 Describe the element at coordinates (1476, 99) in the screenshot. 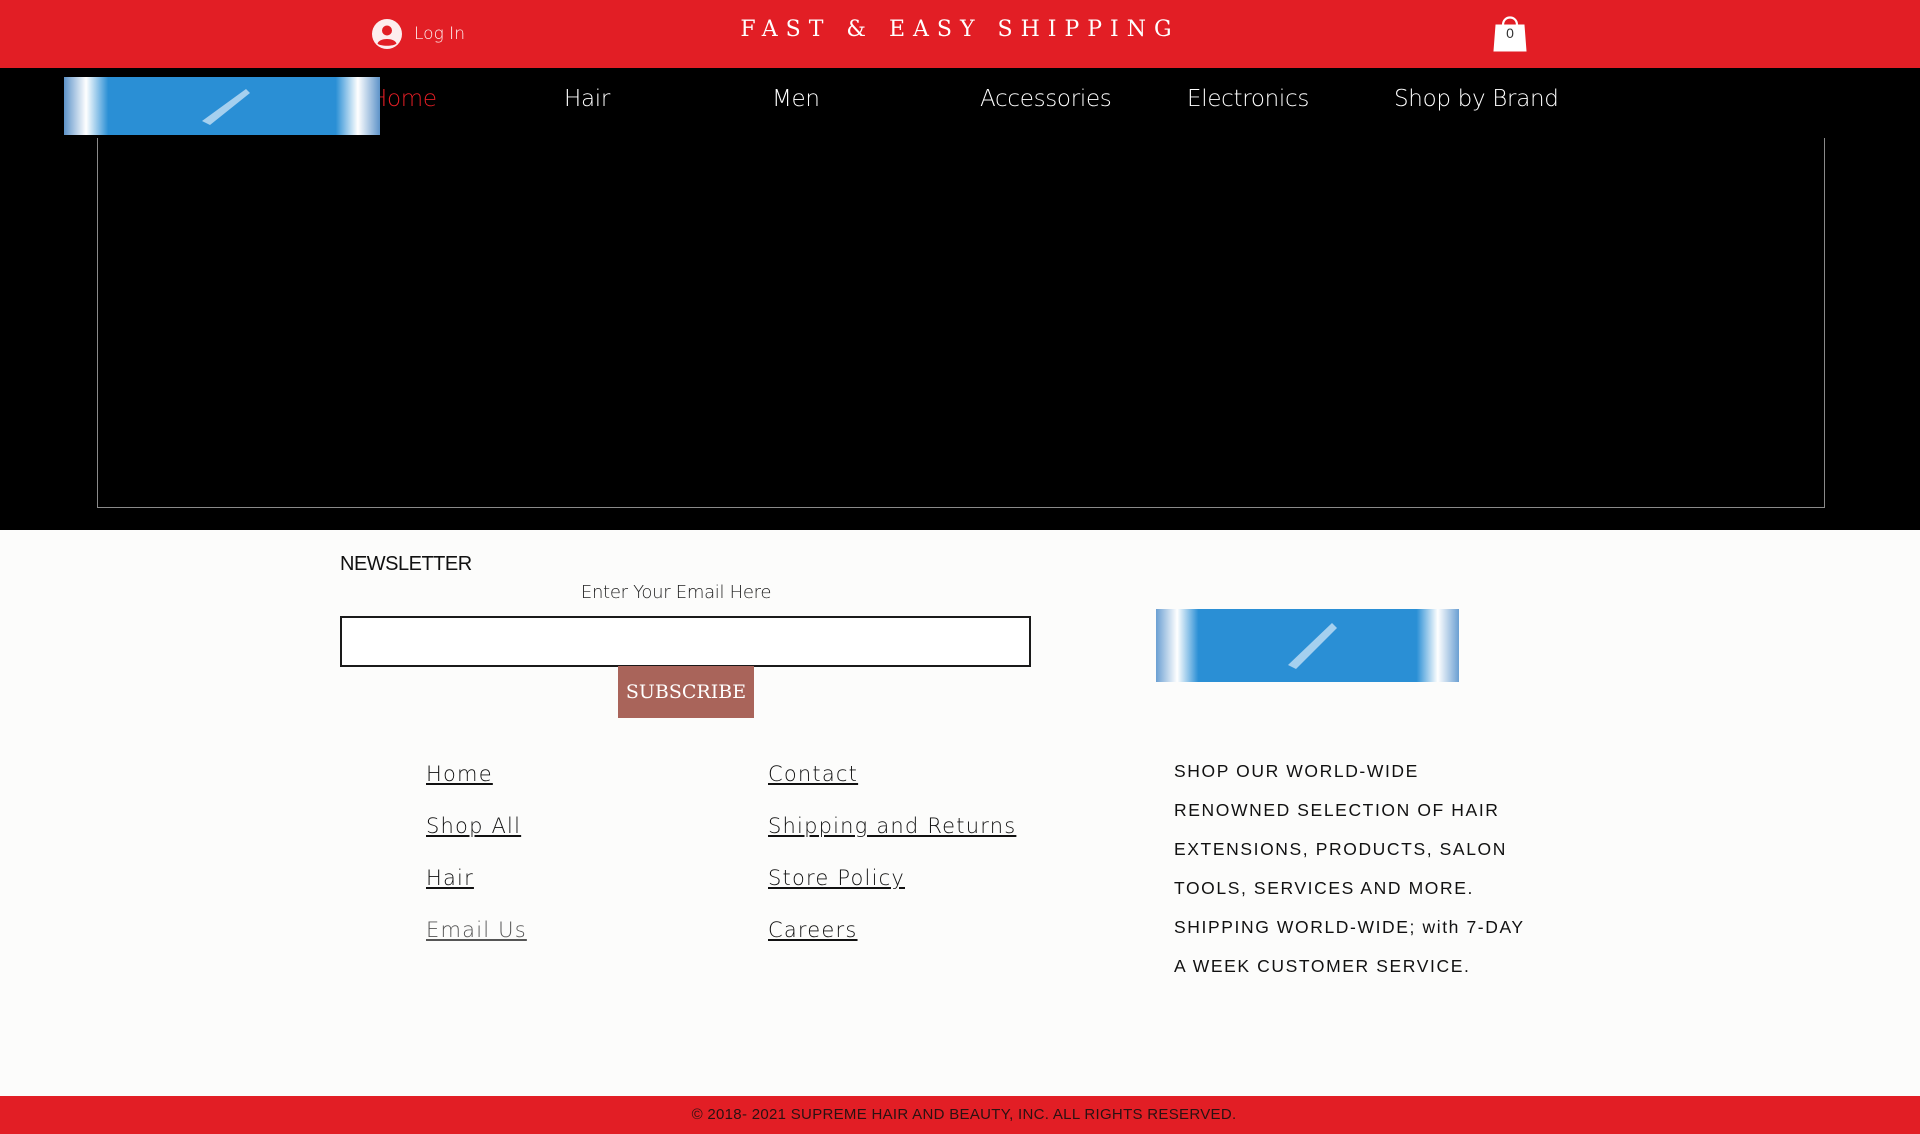

I see `nav-item-shop-by-brand: Shop by Brand` at that location.